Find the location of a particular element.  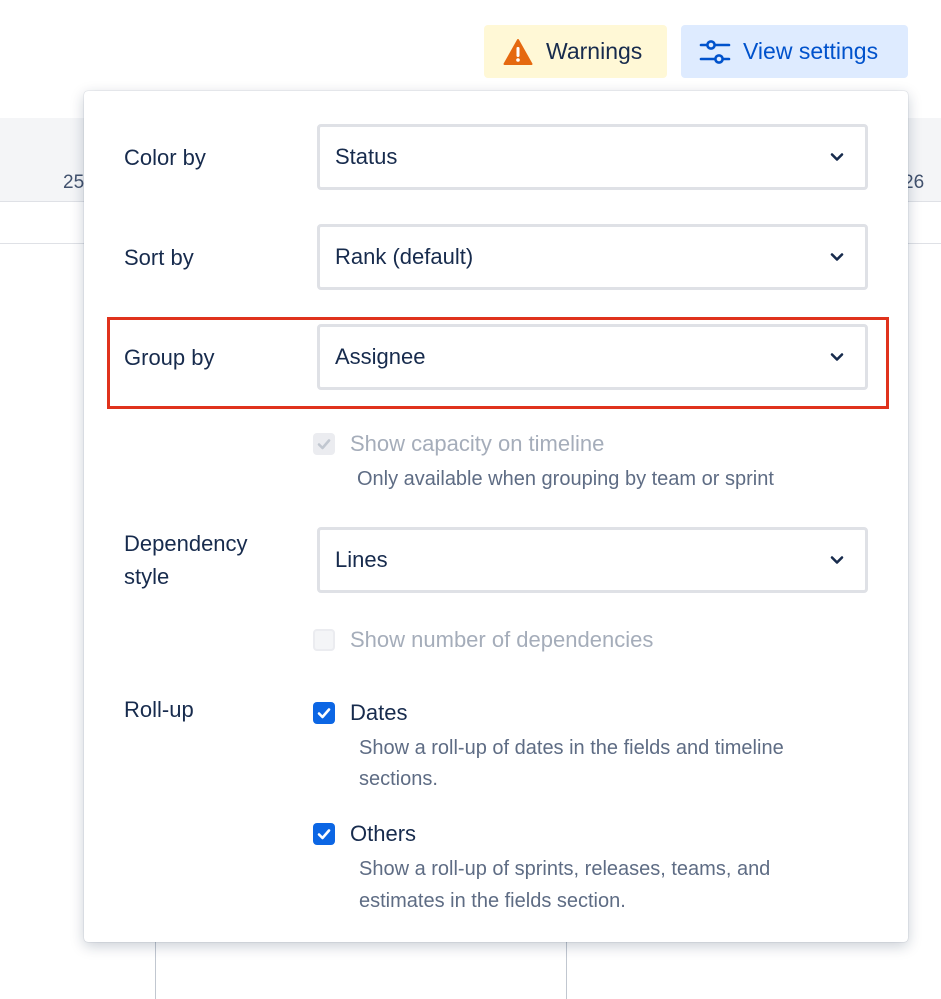

sort-by-select: Rank (default) is located at coordinates (592, 257).